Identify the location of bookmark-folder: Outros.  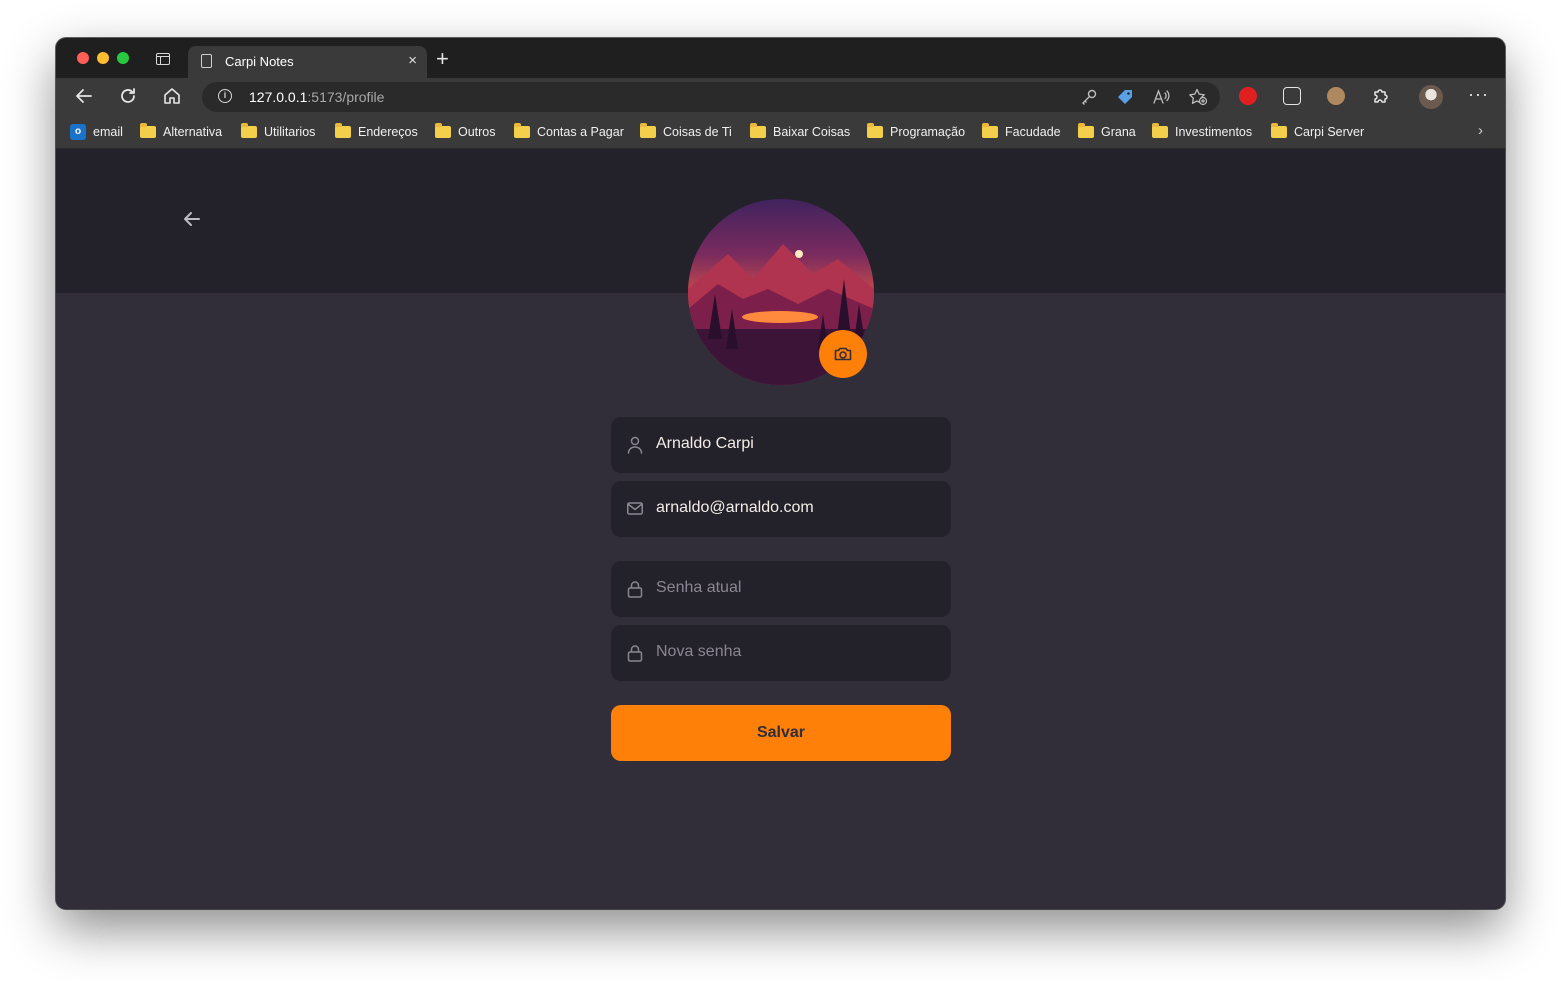
(465, 132).